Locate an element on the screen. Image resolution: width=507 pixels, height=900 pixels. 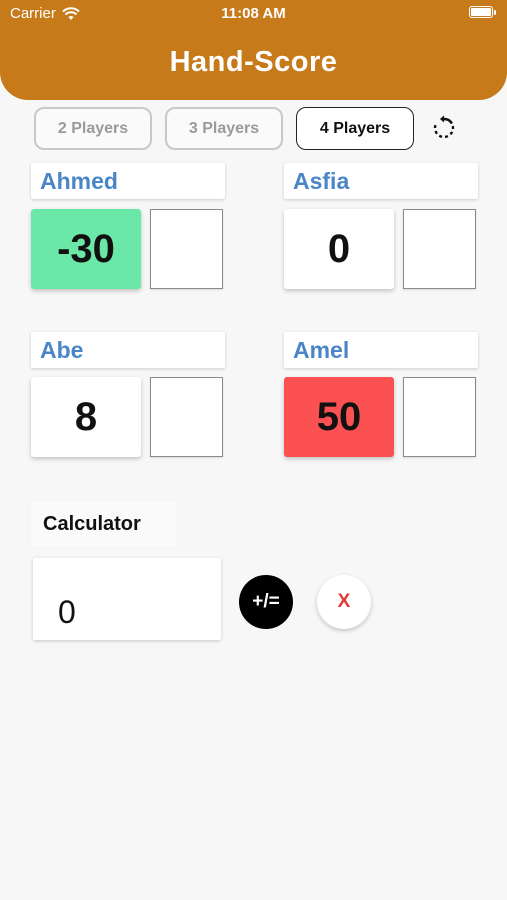
player-name: Ahmed is located at coordinates (79, 180).